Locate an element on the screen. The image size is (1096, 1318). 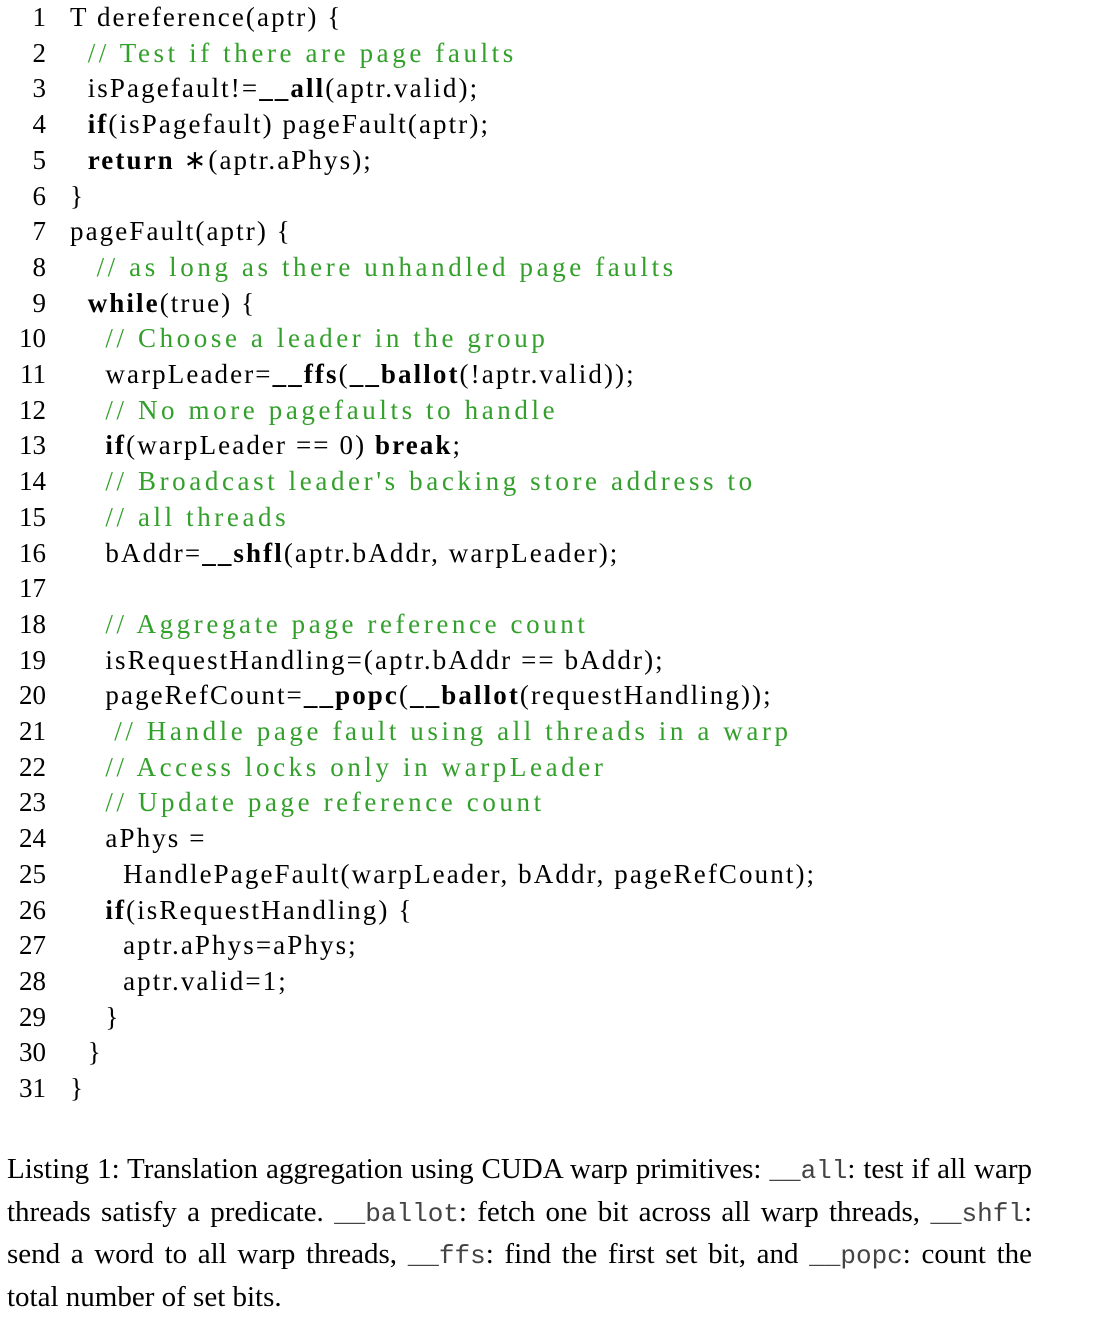
code-line: 10 // Choose a leader in the group is located at coordinates (548, 339).